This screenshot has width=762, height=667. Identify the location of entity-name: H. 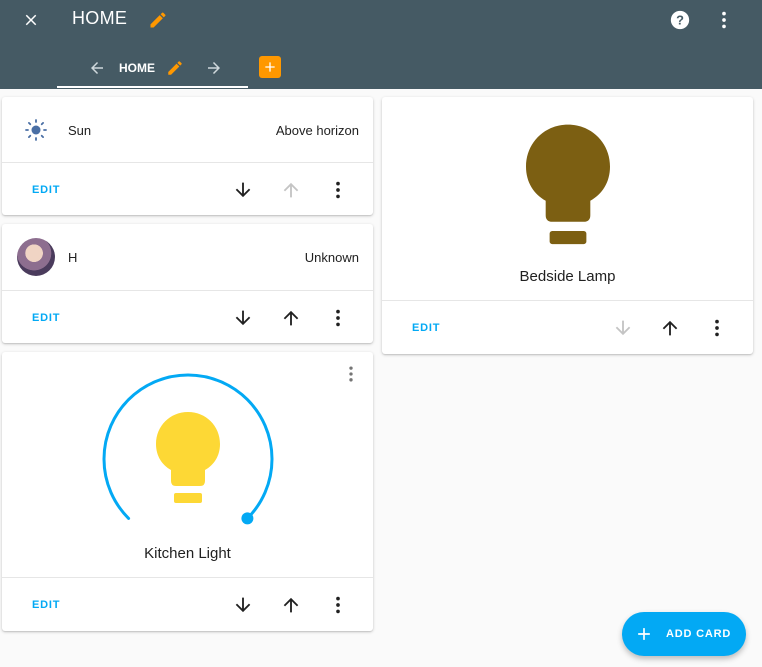
(73, 257).